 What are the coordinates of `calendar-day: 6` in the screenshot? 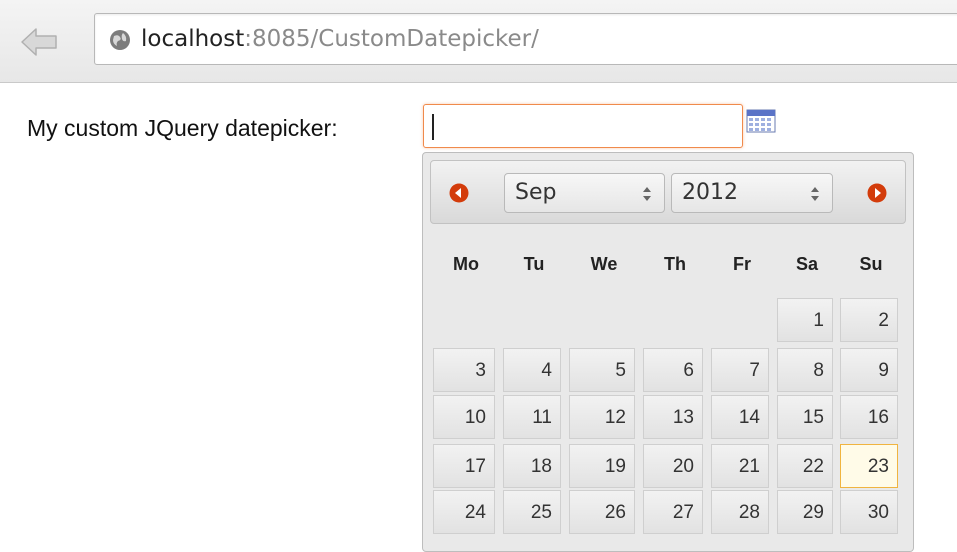 It's located at (673, 370).